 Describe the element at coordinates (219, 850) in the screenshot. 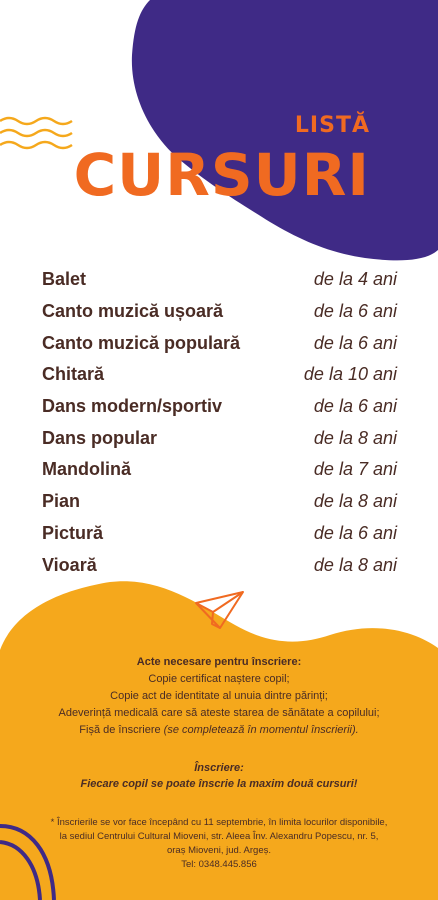

I see `footer-line: oraș Mioveni, jud. Argeș.` at that location.